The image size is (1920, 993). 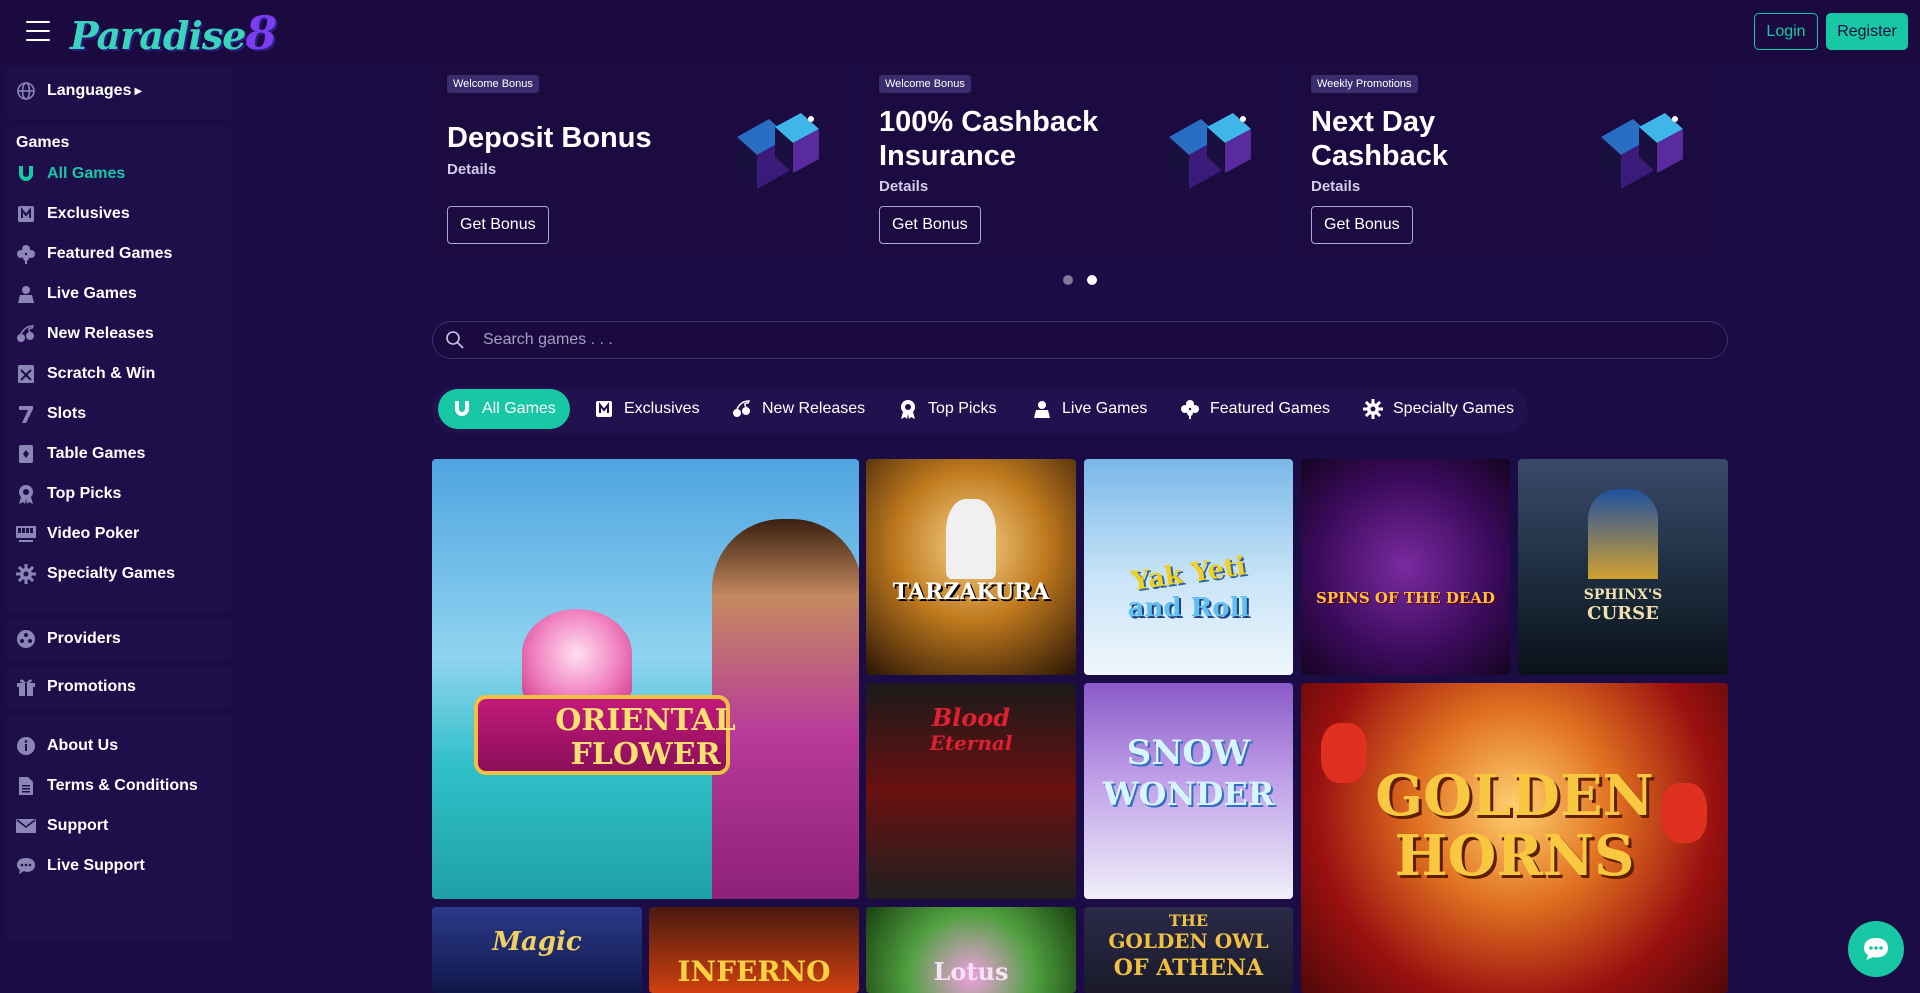 I want to click on sidebar-item-label: About Us, so click(x=83, y=745).